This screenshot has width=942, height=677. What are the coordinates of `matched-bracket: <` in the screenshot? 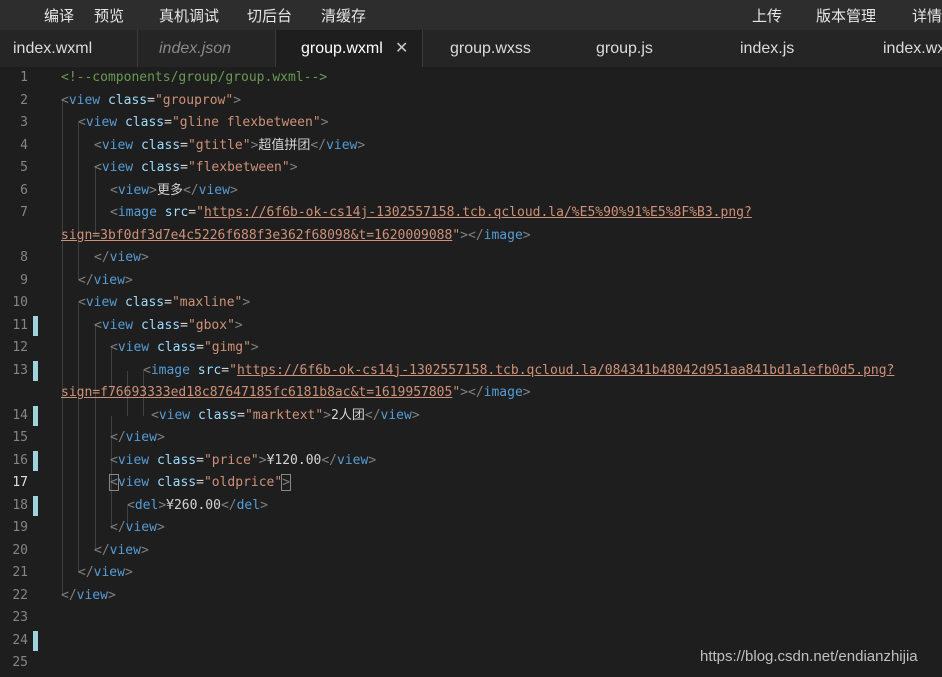 It's located at (114, 482).